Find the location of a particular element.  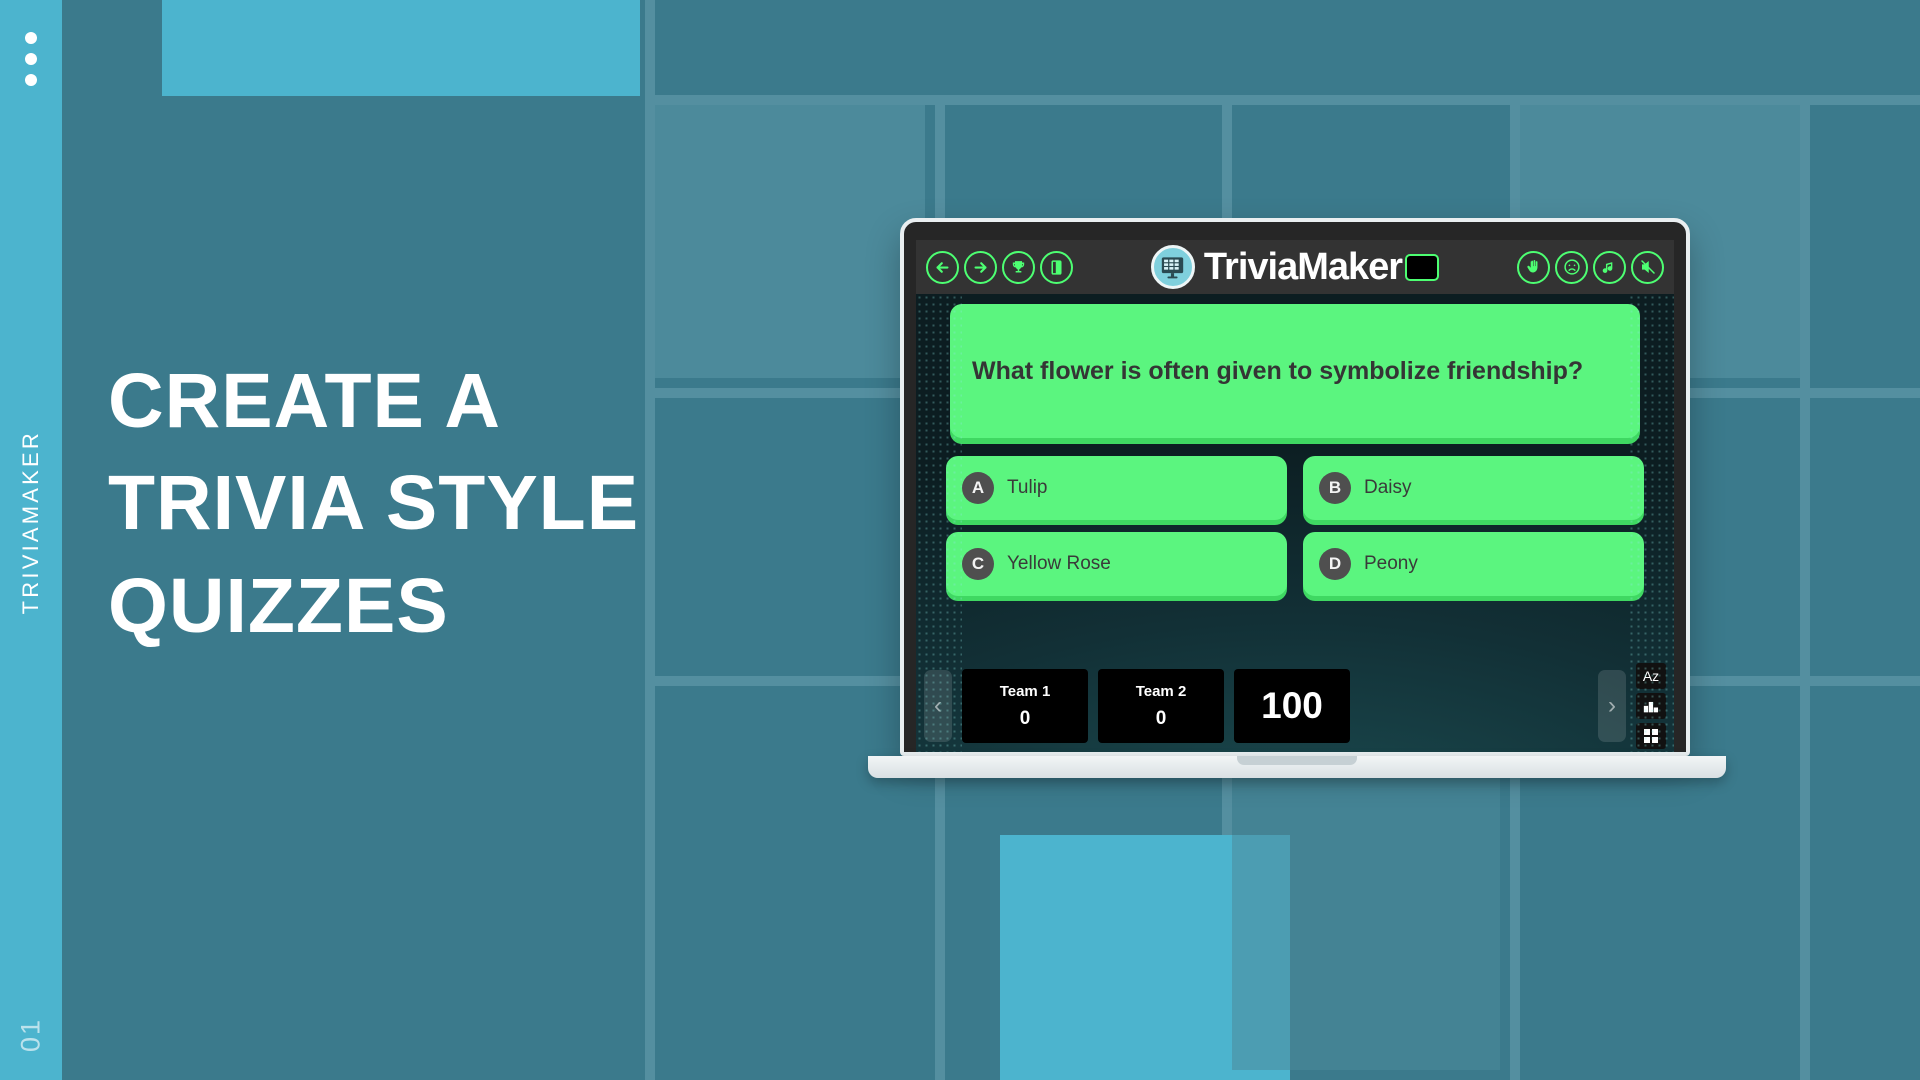

points-value: 100 is located at coordinates (1292, 706).